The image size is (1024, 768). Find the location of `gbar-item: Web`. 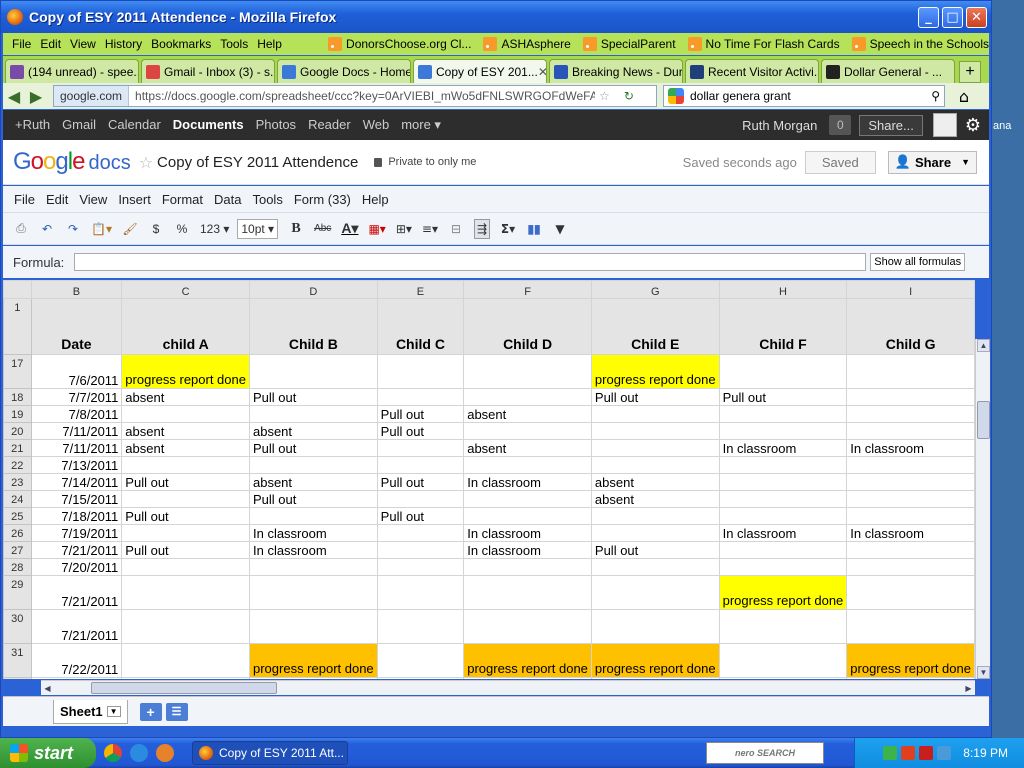

gbar-item: Web is located at coordinates (376, 125).